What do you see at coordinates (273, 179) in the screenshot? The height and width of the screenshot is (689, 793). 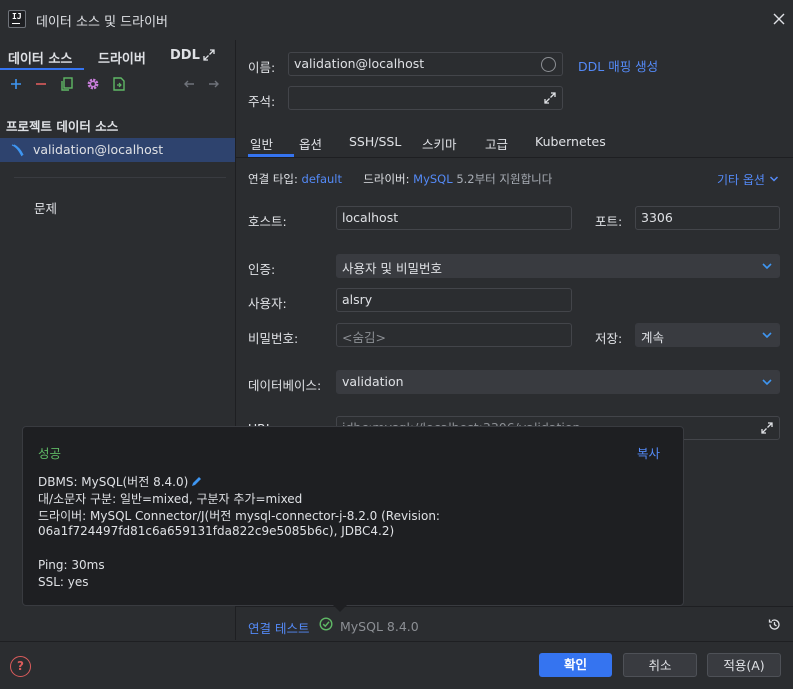 I see `connection-type-label: 연결 타입:` at bounding box center [273, 179].